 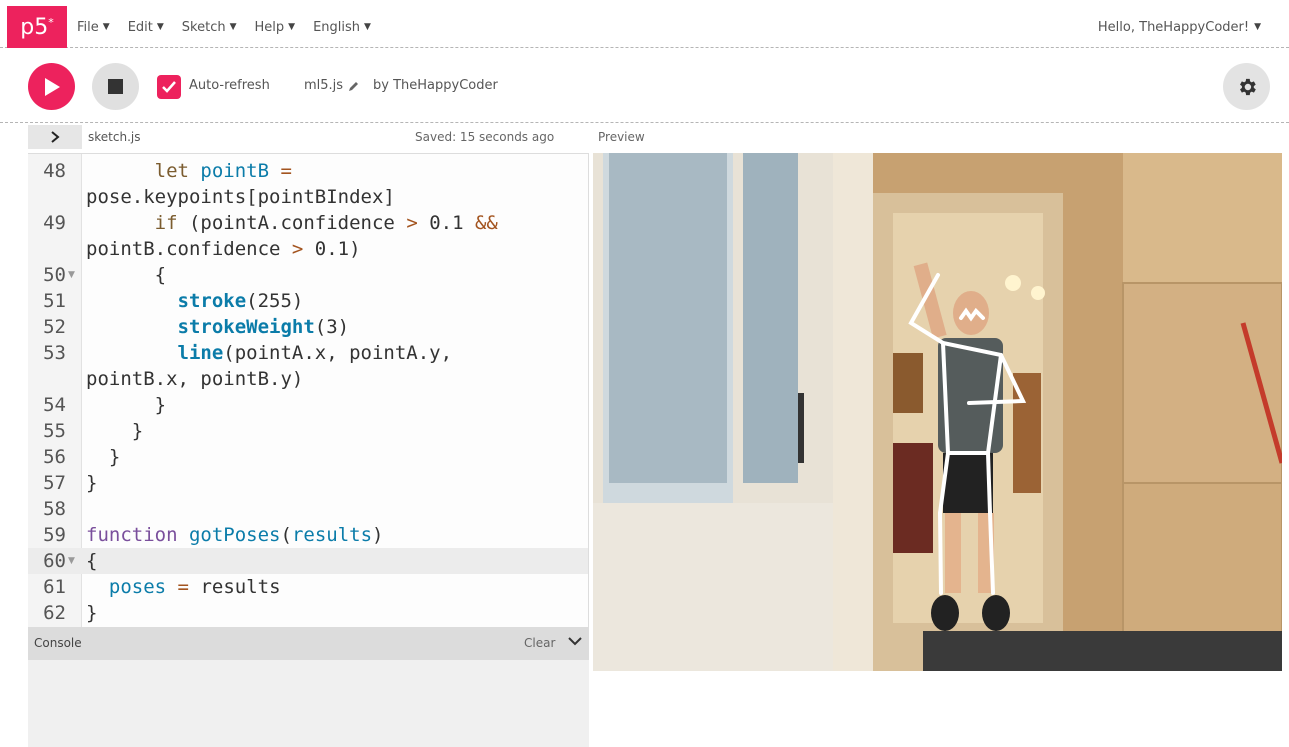 I want to click on code-line: pose.keypoints[pointBIndex], so click(x=308, y=197).